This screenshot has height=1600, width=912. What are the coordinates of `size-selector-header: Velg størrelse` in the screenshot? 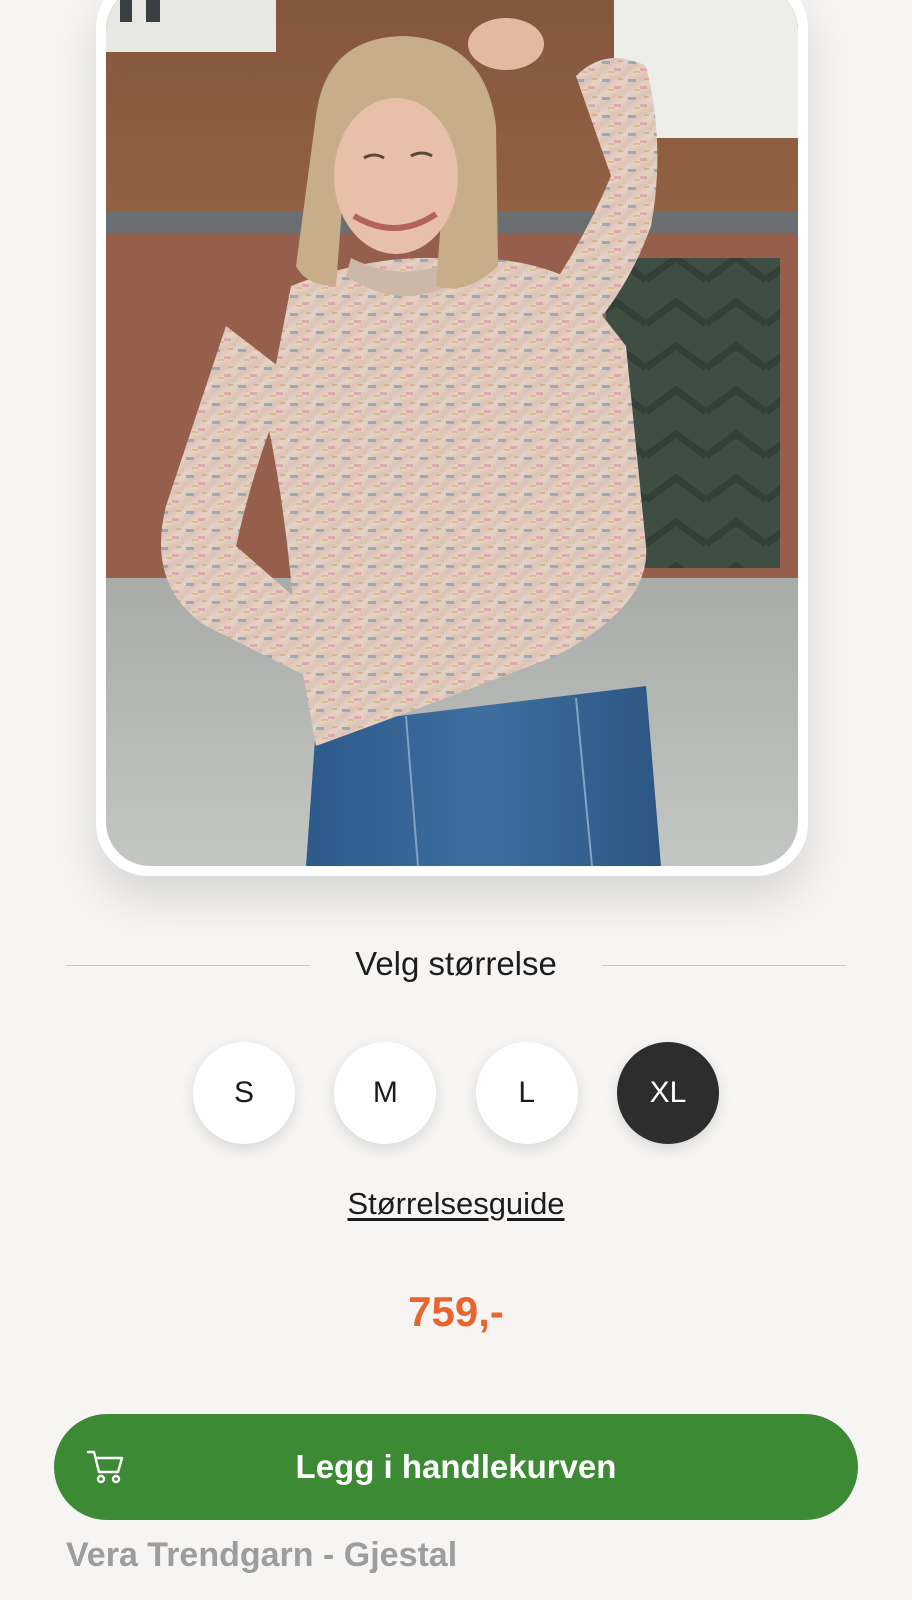 It's located at (456, 964).